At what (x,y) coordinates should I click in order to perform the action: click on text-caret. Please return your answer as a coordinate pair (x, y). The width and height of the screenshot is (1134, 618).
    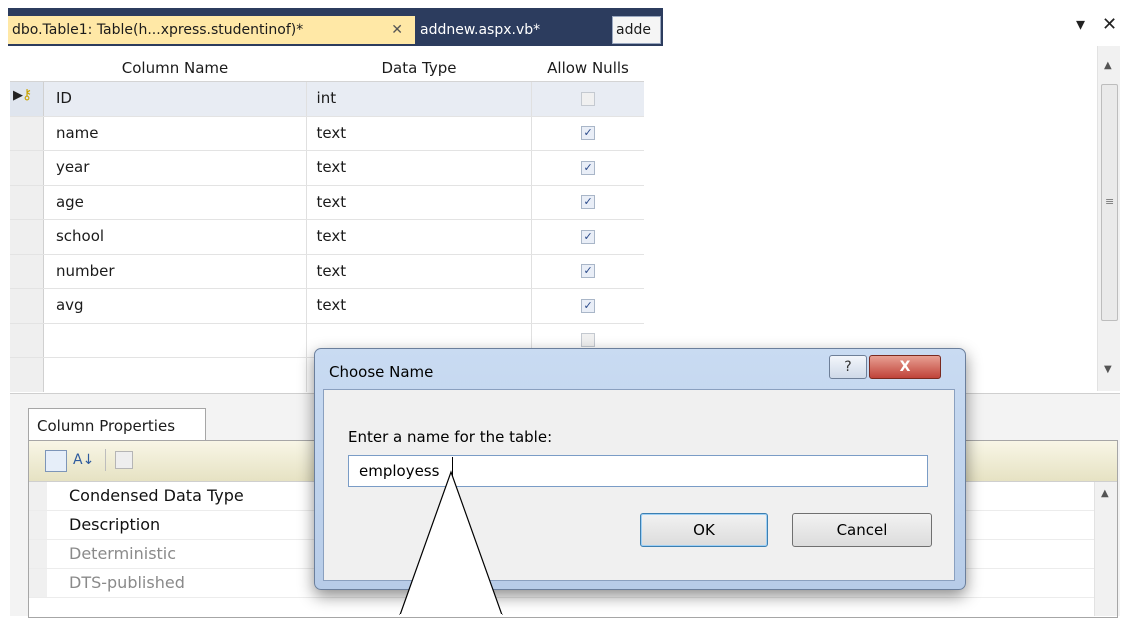
    Looking at the image, I should click on (452, 470).